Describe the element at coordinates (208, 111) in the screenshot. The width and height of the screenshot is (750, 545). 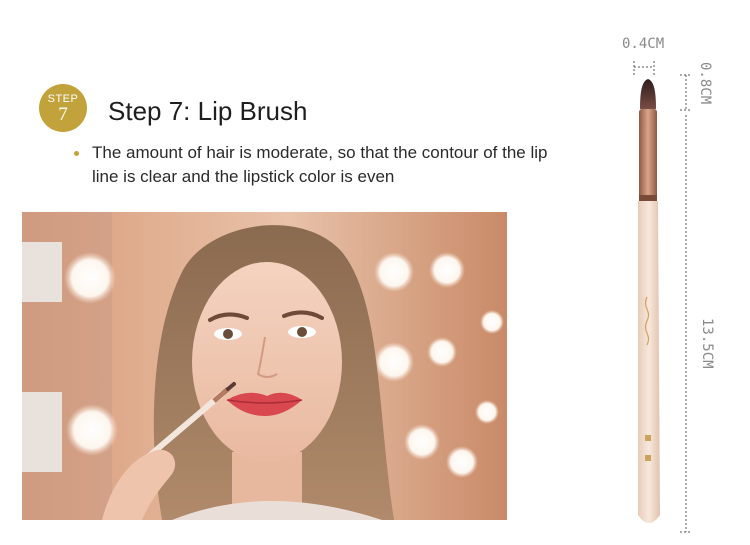
I see `page-title: Step 7: Lip Brush` at that location.